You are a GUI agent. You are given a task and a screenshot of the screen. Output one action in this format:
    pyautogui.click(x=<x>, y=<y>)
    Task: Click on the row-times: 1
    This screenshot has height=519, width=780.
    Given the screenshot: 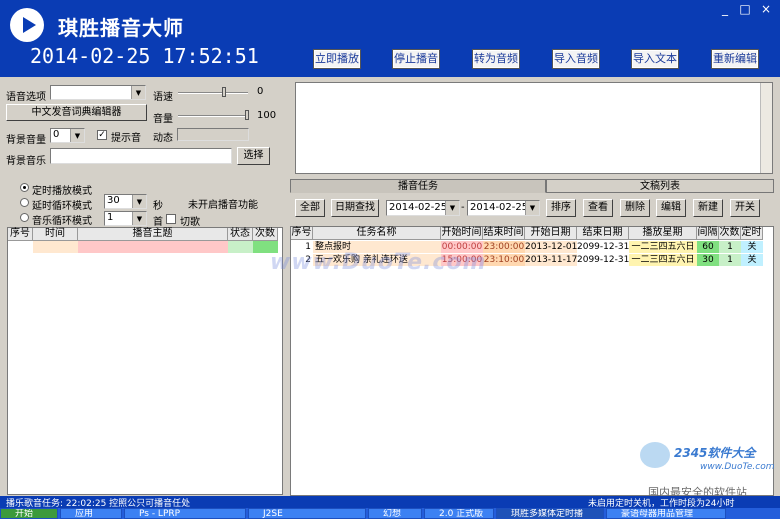 What is the action you would take?
    pyautogui.click(x=730, y=260)
    